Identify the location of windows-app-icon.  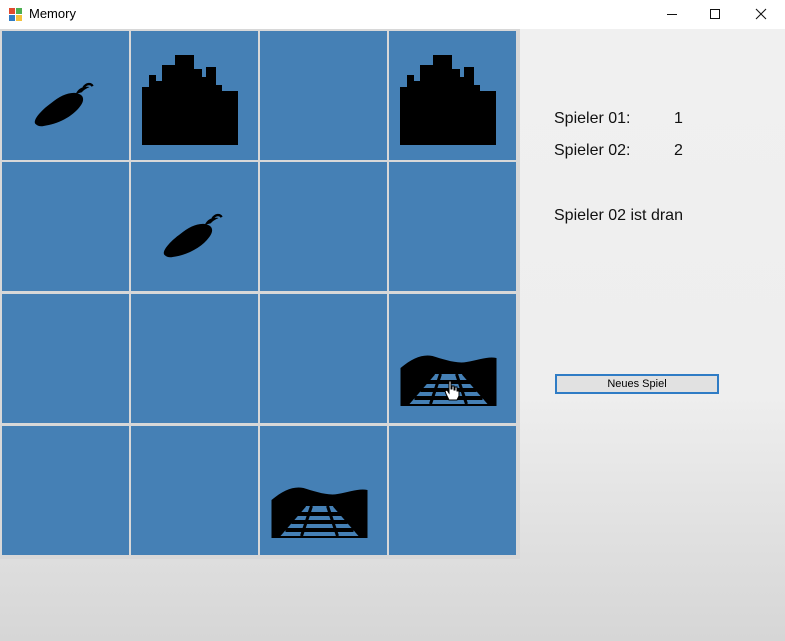
(15, 14).